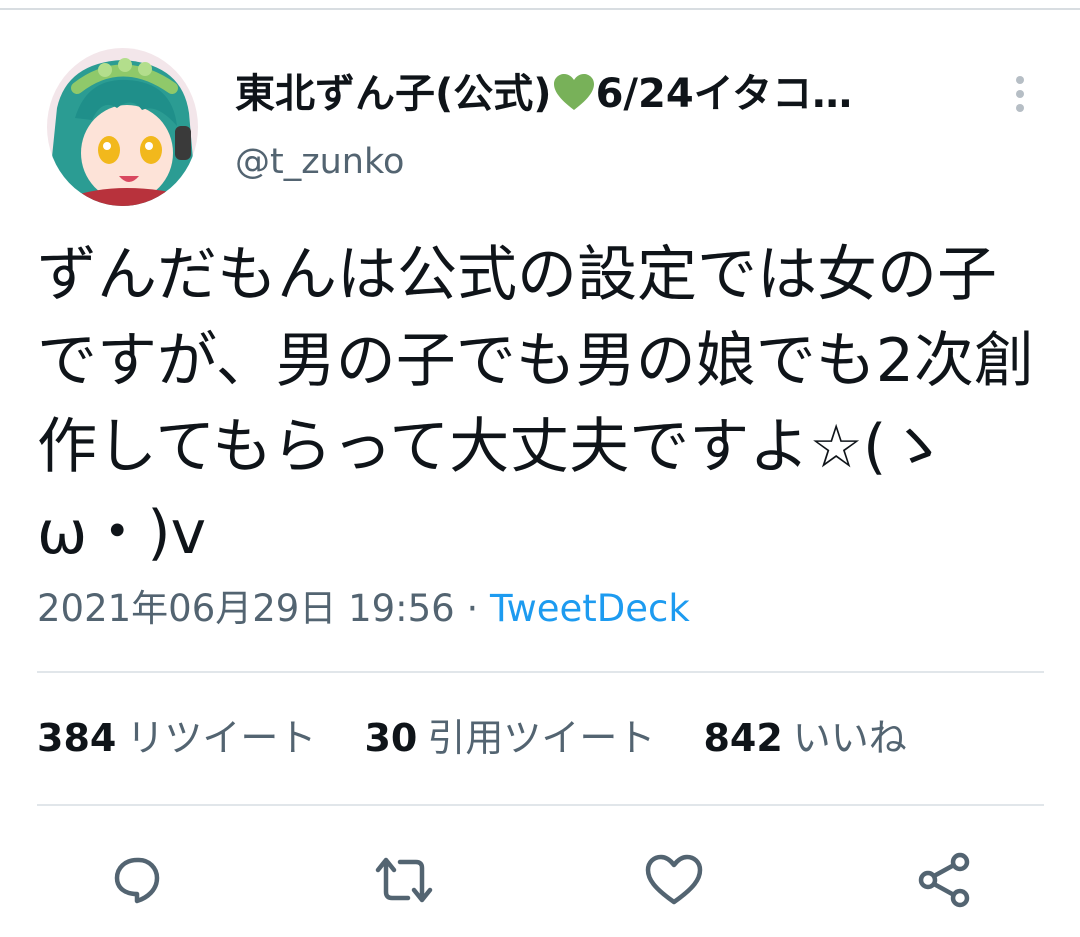 Image resolution: width=1080 pixels, height=937 pixels. I want to click on retweets-count: 384, so click(77, 738).